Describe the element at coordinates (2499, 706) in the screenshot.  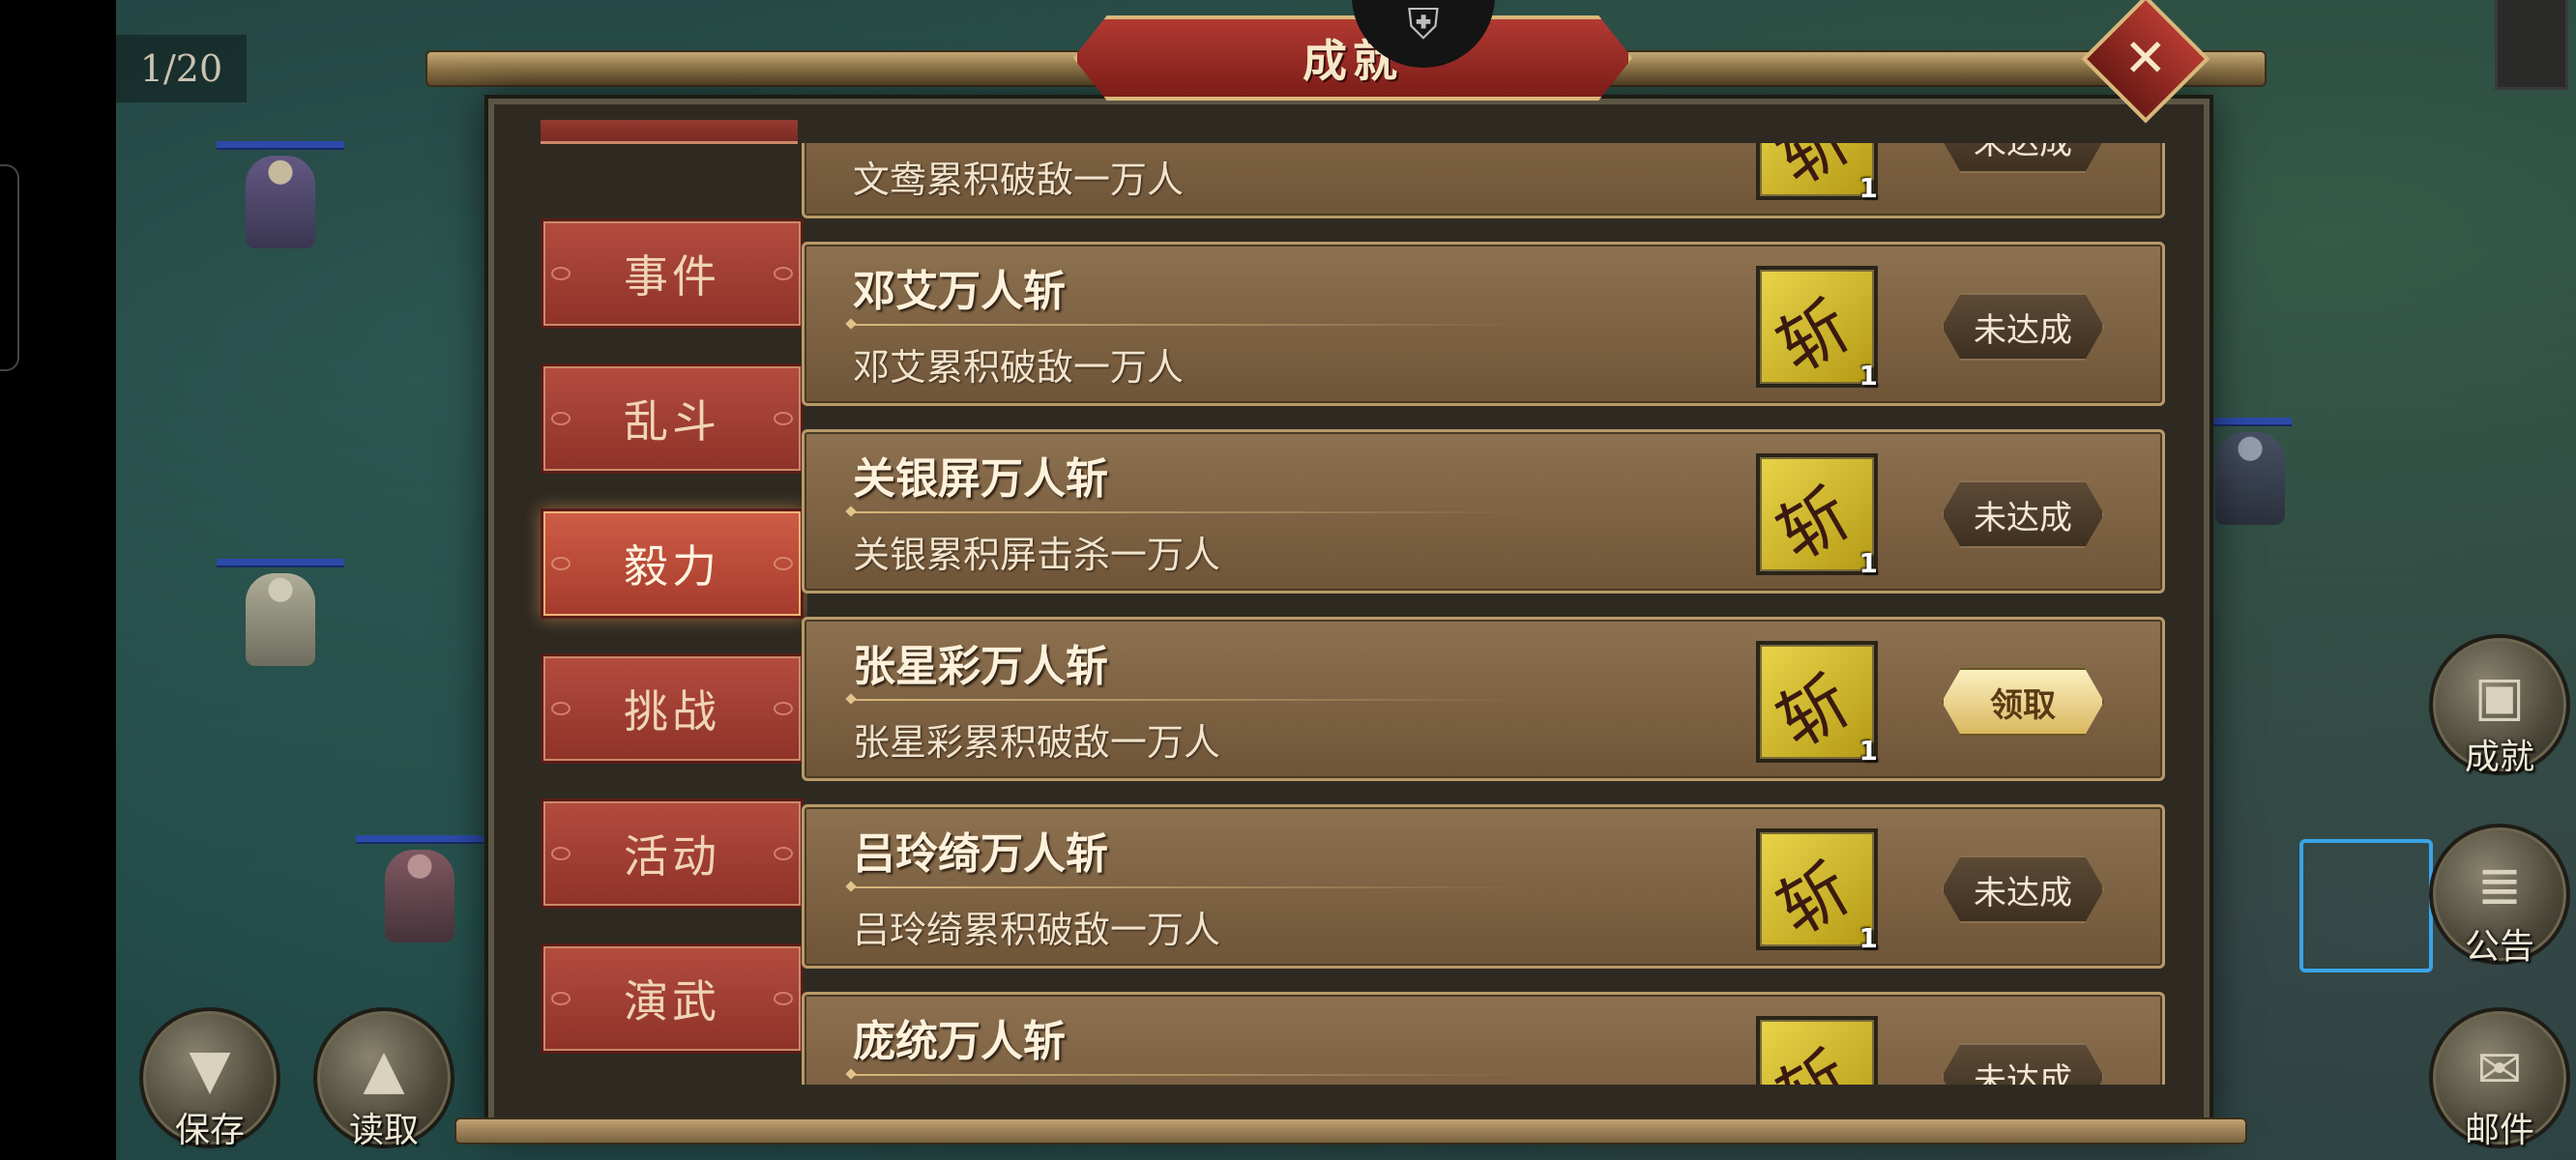
I see `achievement-button: ▣ 成就` at that location.